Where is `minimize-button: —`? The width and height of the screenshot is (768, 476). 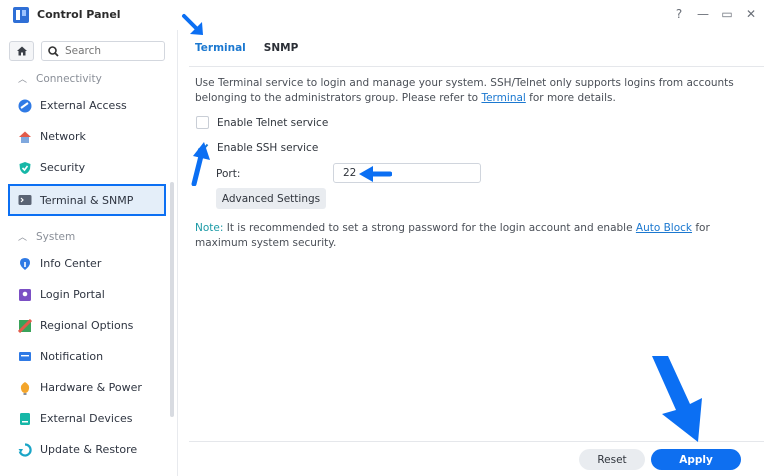 minimize-button: — is located at coordinates (703, 14).